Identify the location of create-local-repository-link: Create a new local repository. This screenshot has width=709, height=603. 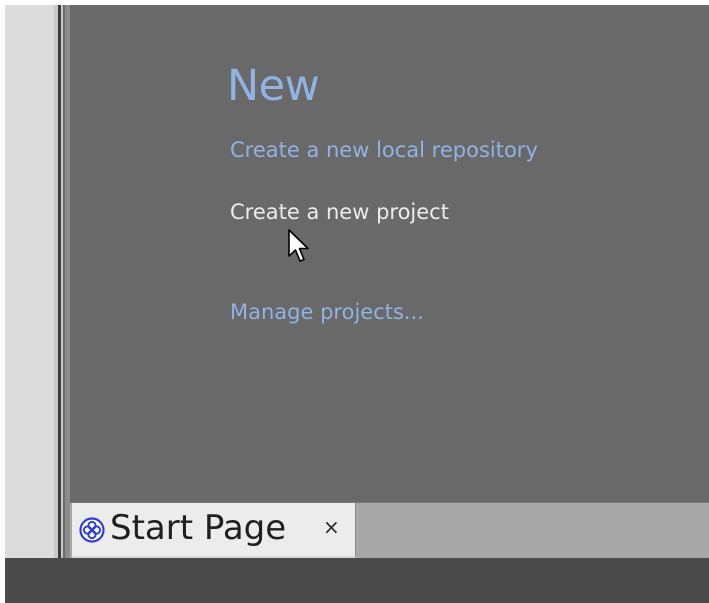
(384, 150).